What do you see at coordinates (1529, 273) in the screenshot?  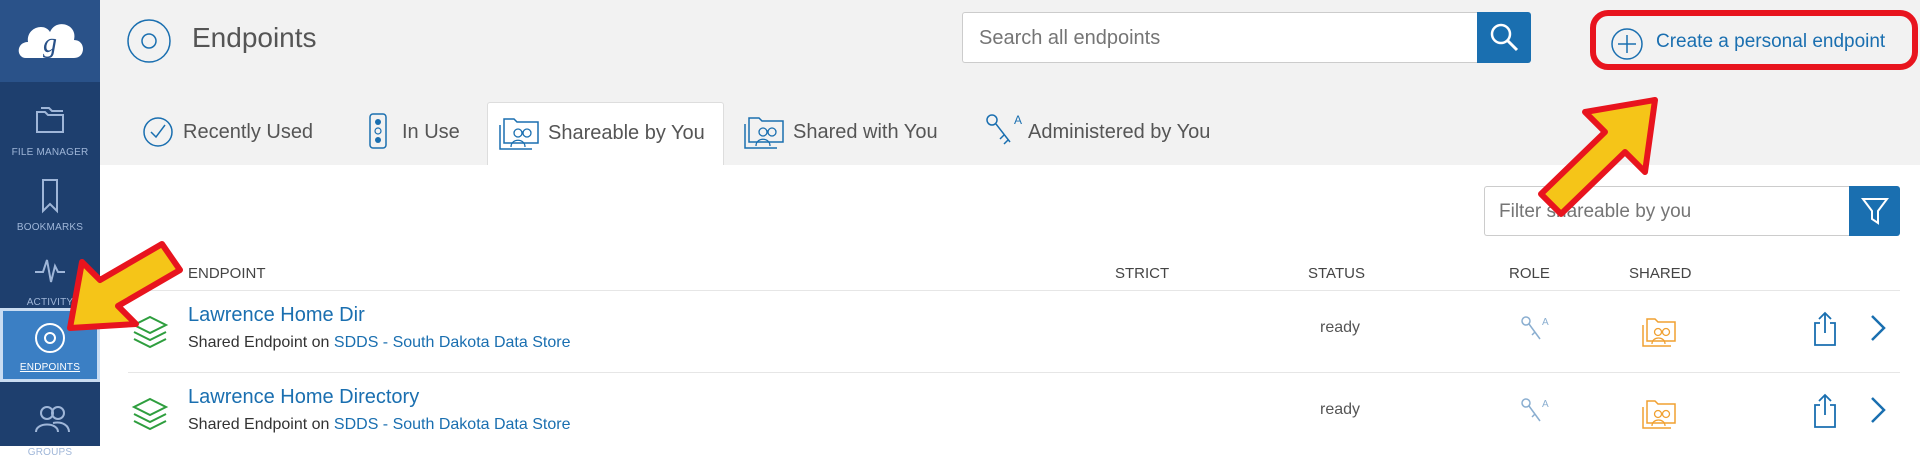 I see `column-header-role: ROLE` at bounding box center [1529, 273].